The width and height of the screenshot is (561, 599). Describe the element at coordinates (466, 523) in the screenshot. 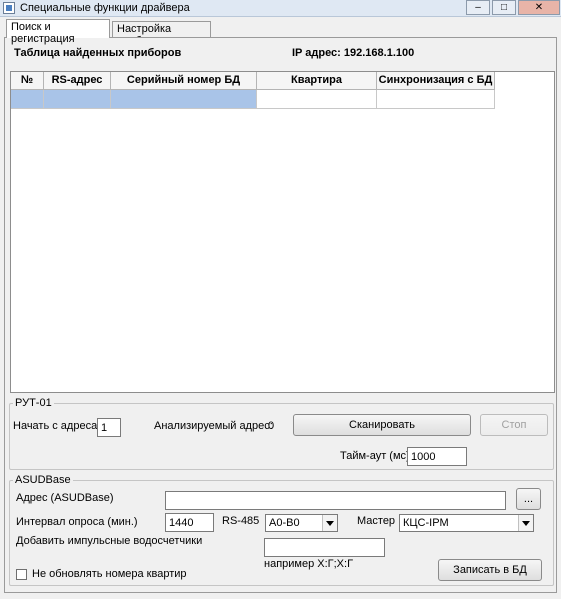

I see `master-select: КЦС-IPM` at that location.